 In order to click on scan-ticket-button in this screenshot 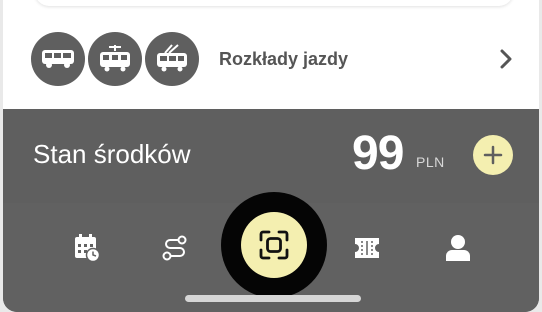, I will do `click(274, 245)`.